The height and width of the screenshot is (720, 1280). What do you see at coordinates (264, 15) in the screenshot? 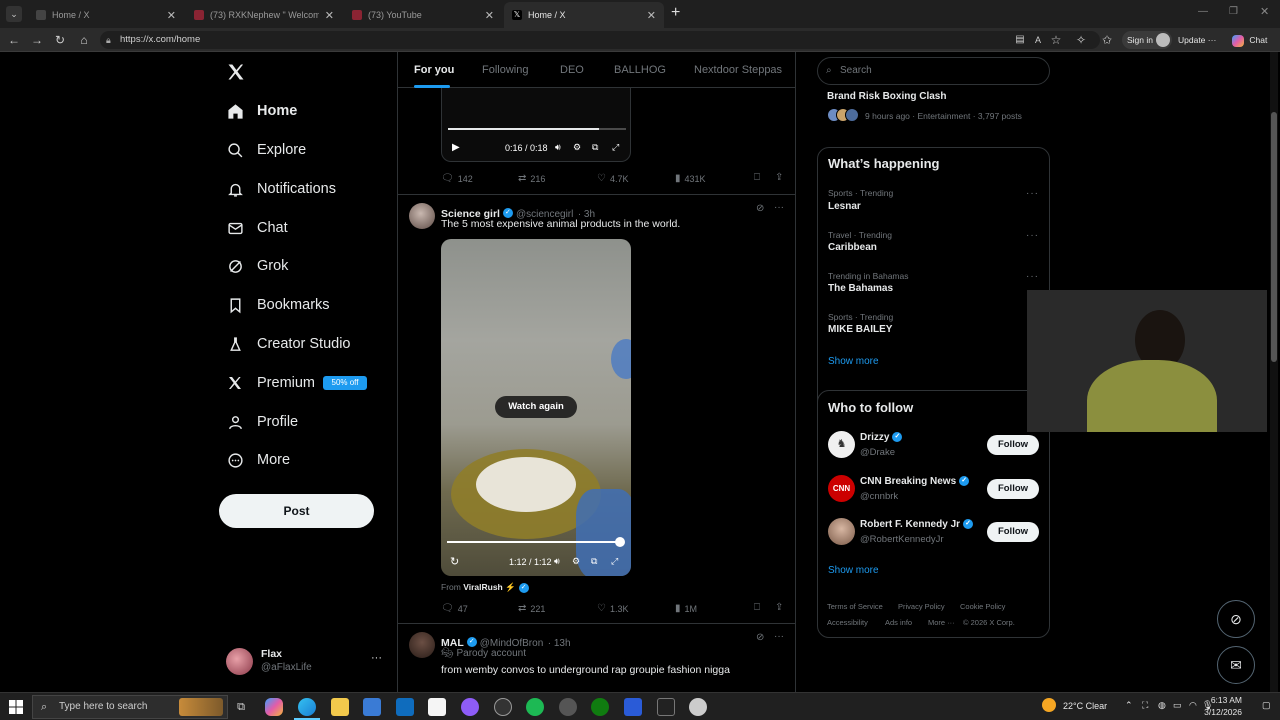
I see `browser-tab: (73) RXKNephew " Welcome 2 Th ✕` at bounding box center [264, 15].